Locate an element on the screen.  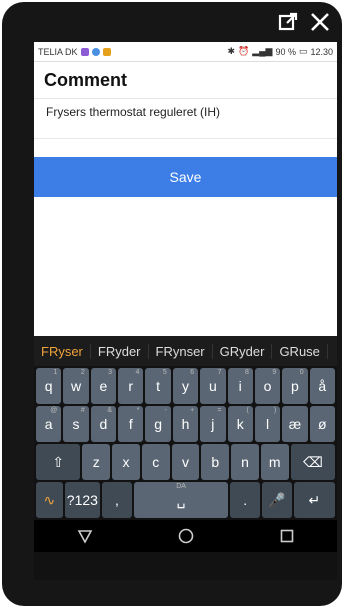
message-notification-icon is located at coordinates (106, 51).